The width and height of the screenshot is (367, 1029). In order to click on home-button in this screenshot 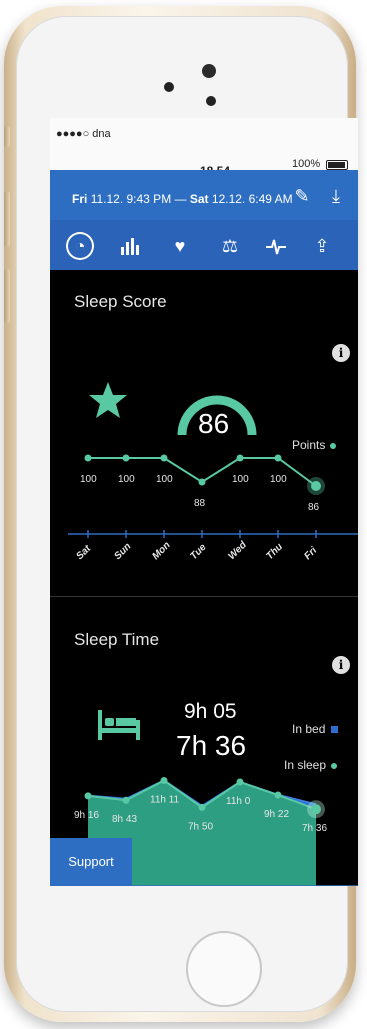, I will do `click(224, 969)`.